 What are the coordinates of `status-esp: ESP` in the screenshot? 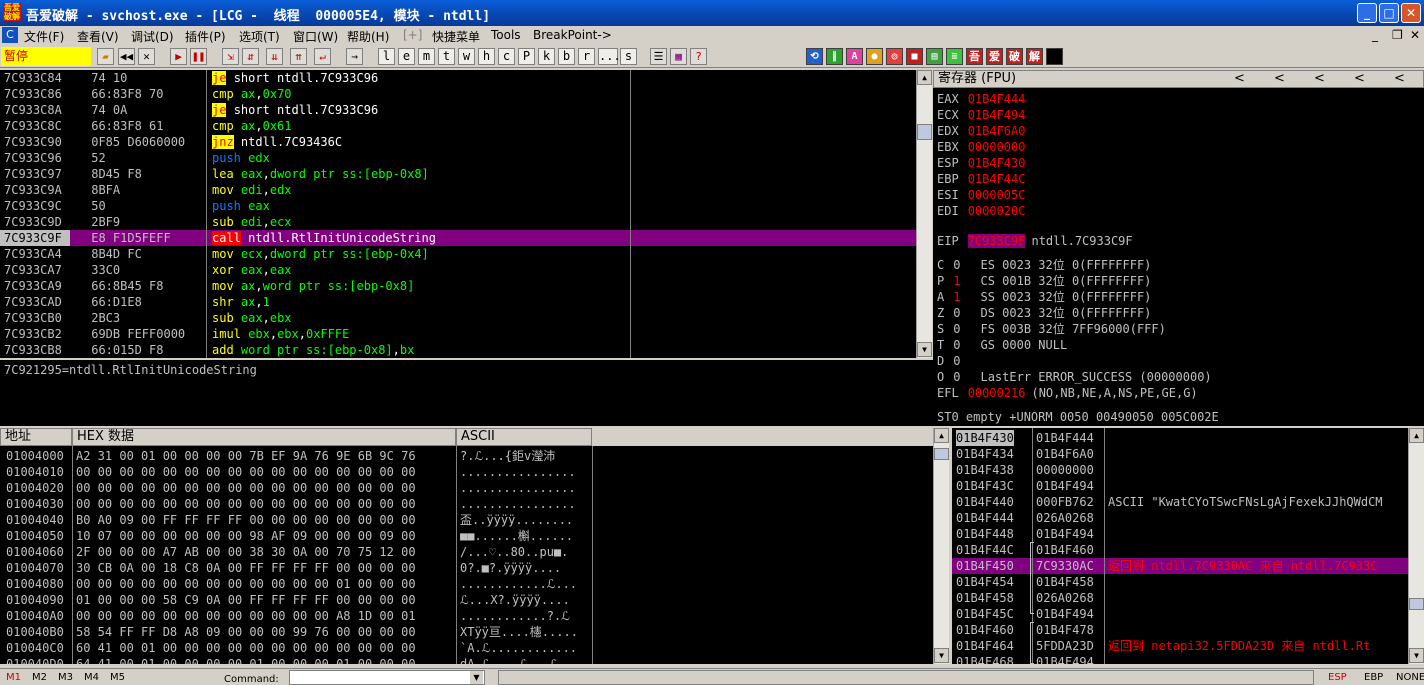 It's located at (1337, 677).